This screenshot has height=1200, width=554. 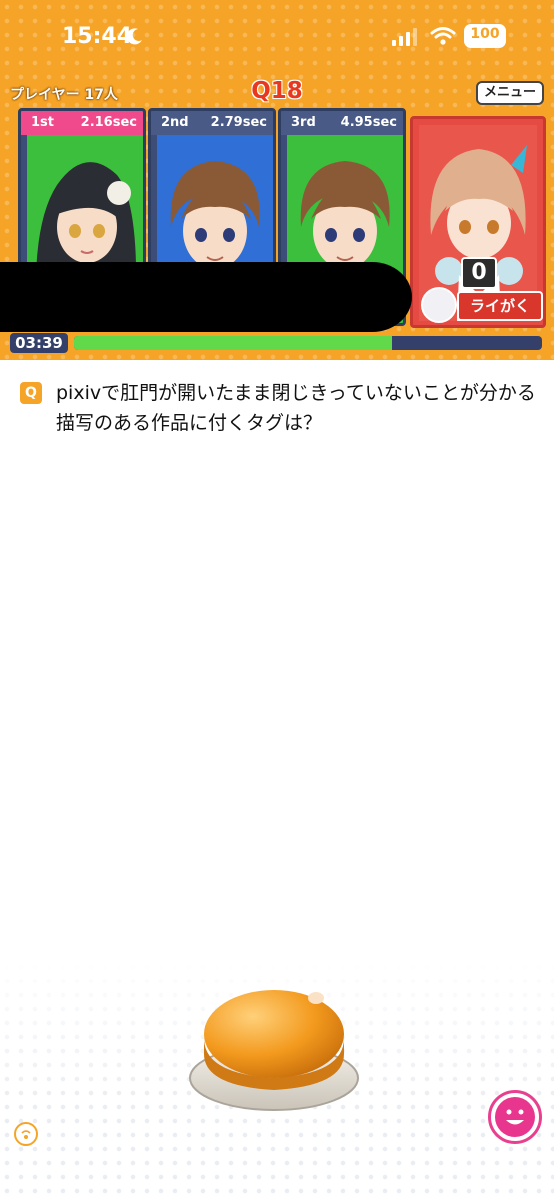 What do you see at coordinates (233, 343) in the screenshot?
I see `timer-progress-fill` at bounding box center [233, 343].